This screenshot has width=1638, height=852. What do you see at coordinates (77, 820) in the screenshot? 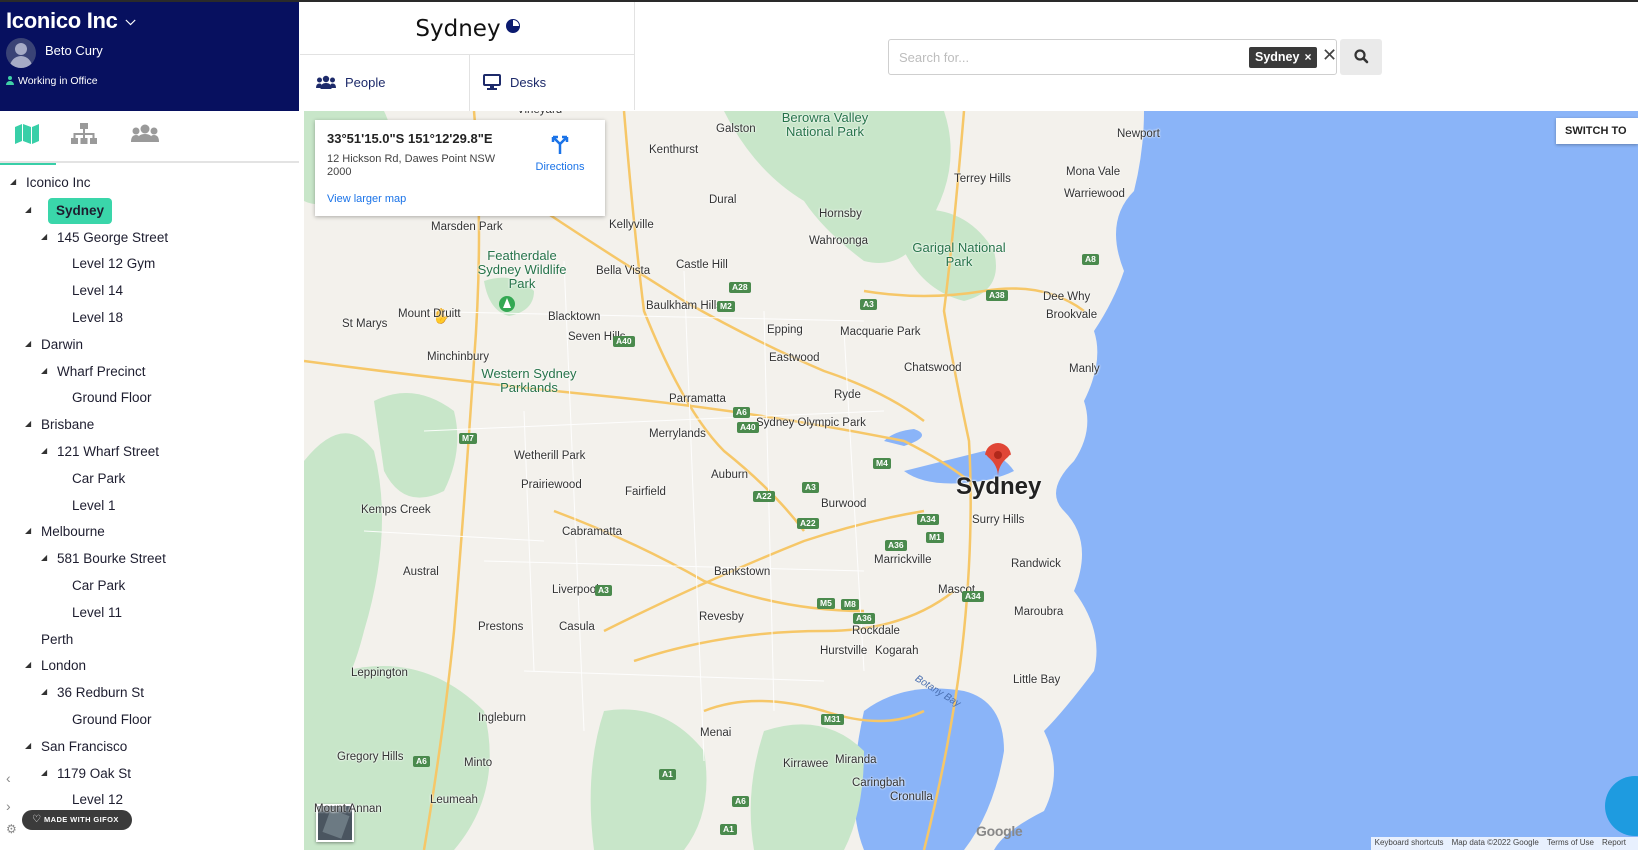
I see `gifox-badge: MADE WITH GIFOX` at bounding box center [77, 820].